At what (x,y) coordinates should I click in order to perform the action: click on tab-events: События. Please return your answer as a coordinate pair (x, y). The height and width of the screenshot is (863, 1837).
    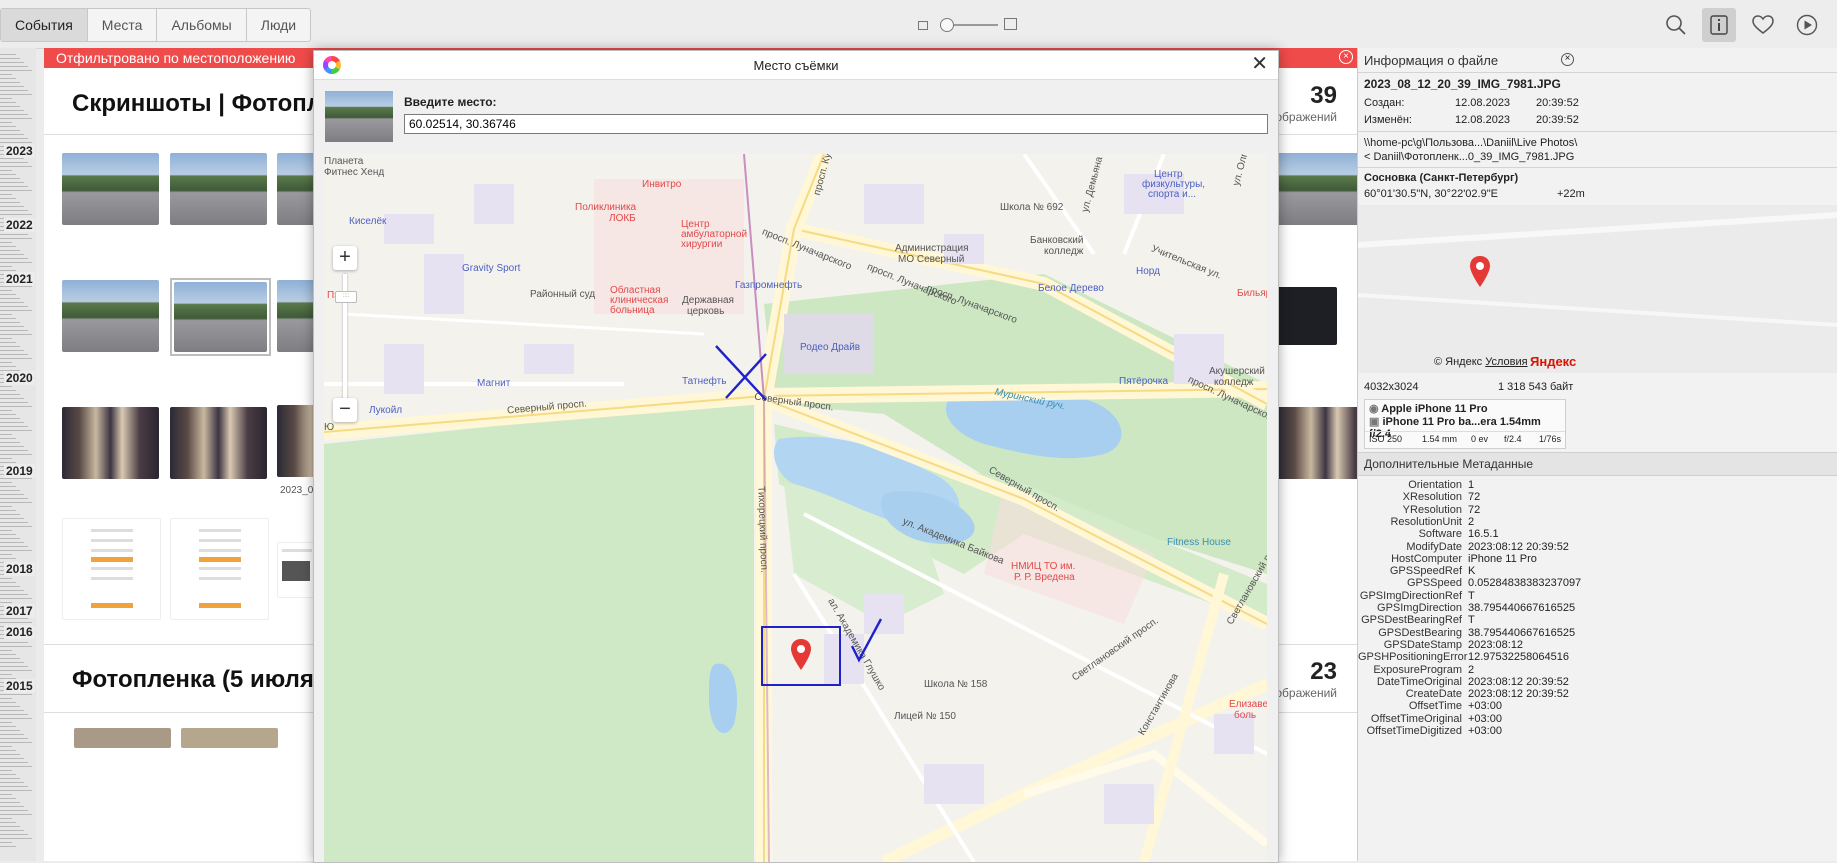
    Looking at the image, I should click on (44, 25).